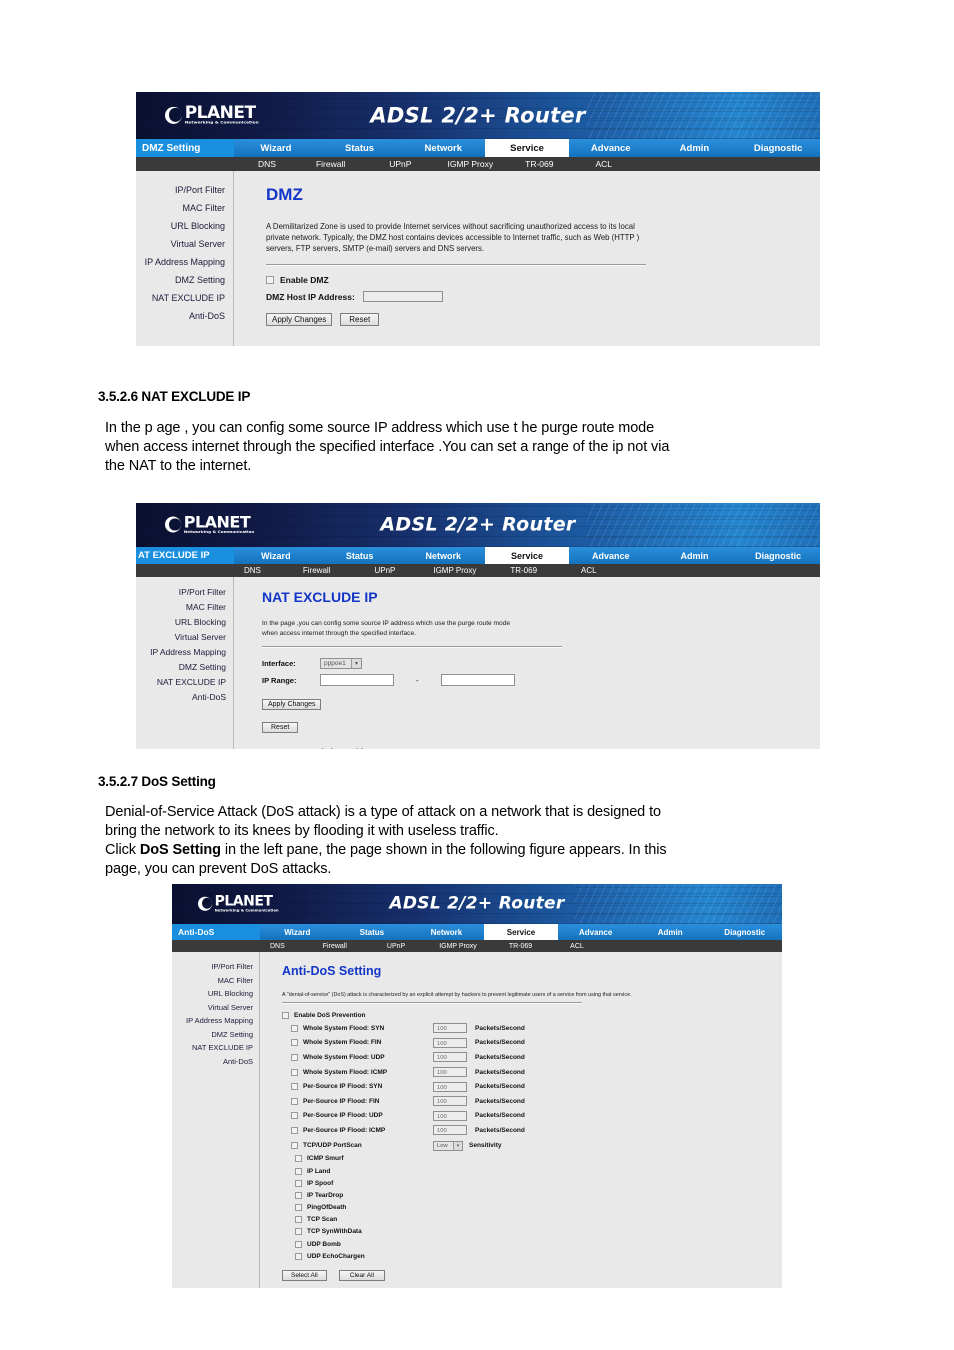 The width and height of the screenshot is (954, 1350). I want to click on chevron-down-icon: ▾, so click(356, 663).